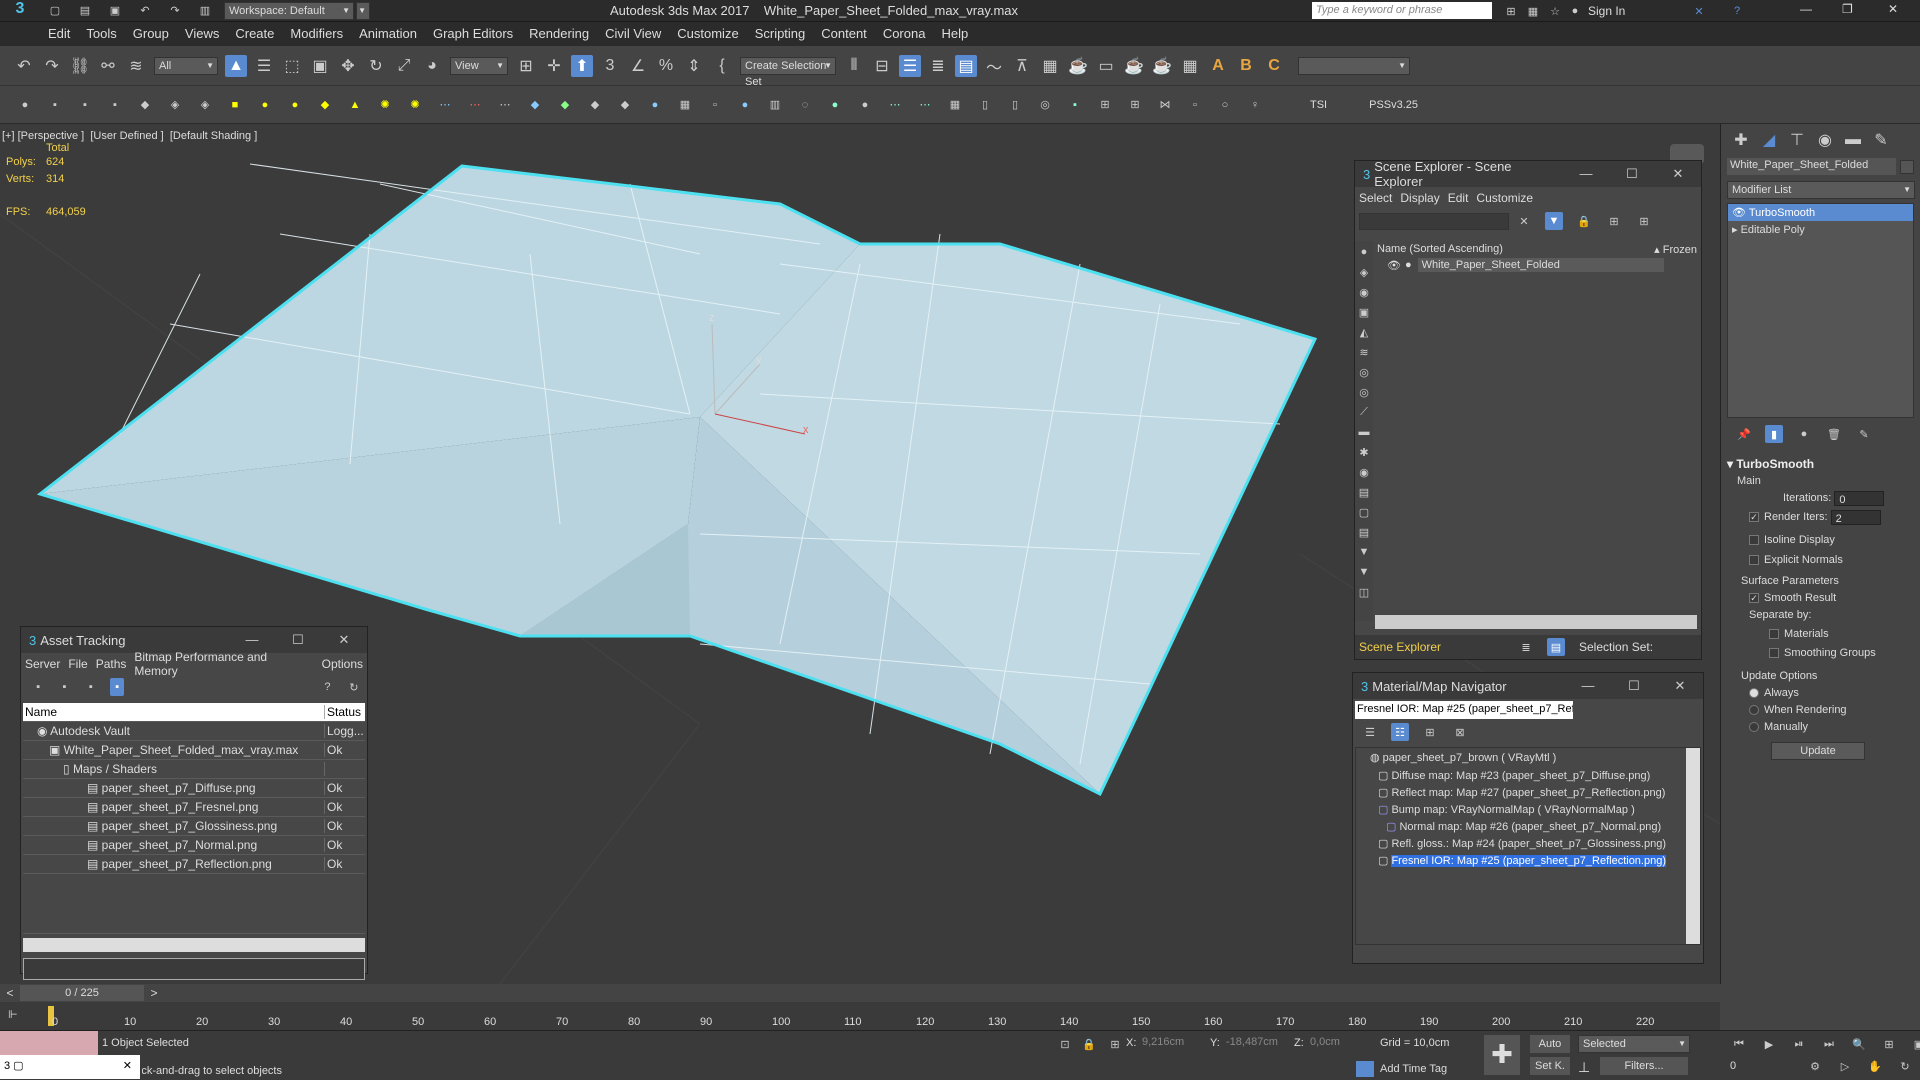  What do you see at coordinates (1364, 332) in the screenshot?
I see `filter-helpers-icon: ◭` at bounding box center [1364, 332].